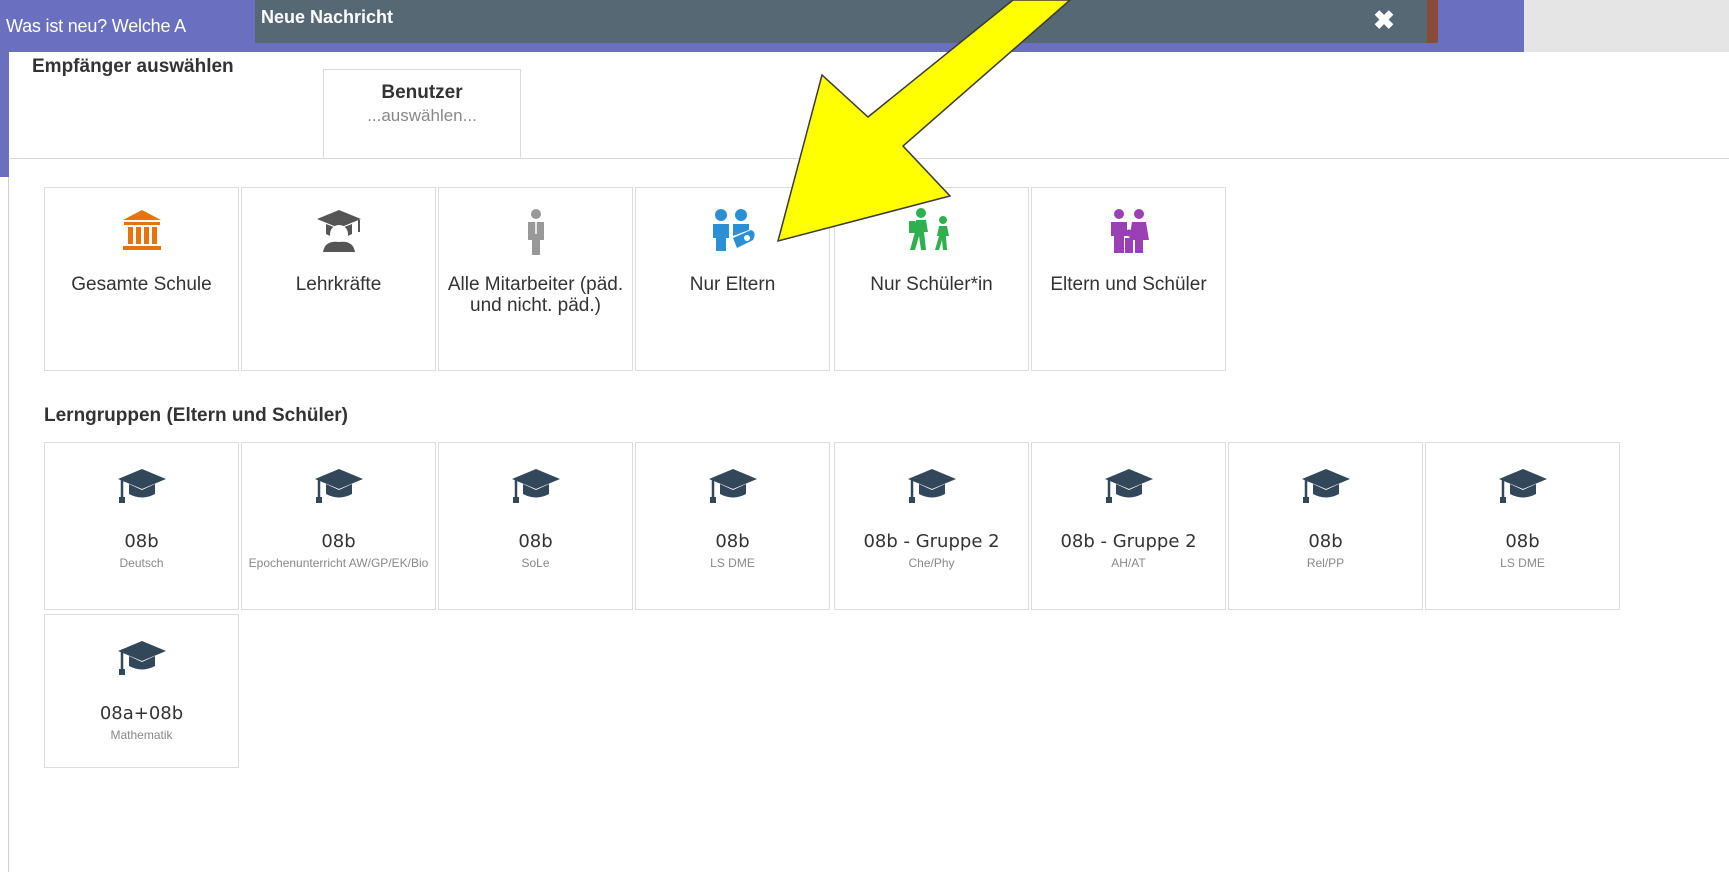 Image resolution: width=1729 pixels, height=872 pixels. I want to click on recipient-tile-nur-schueler: Nur Schüler*in, so click(931, 279).